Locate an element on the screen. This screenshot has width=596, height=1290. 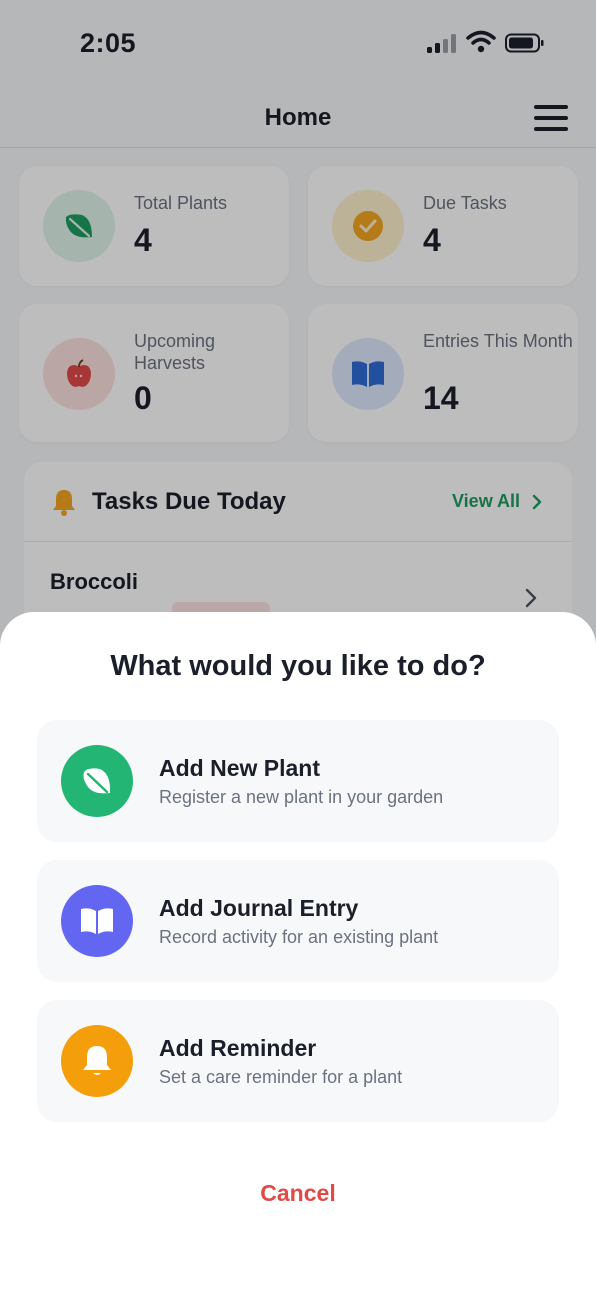
option-title: Add Journal Entry is located at coordinates (259, 908).